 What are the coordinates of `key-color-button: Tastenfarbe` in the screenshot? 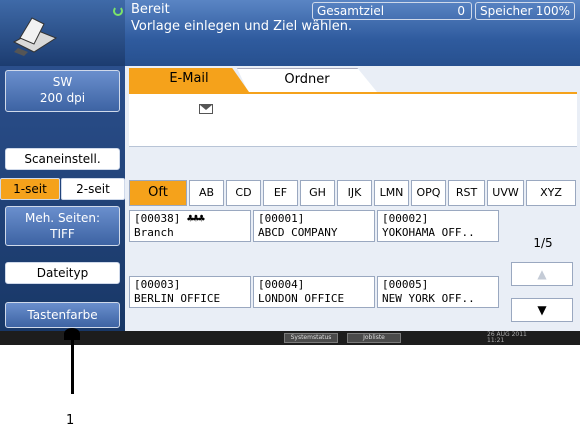 It's located at (62, 315).